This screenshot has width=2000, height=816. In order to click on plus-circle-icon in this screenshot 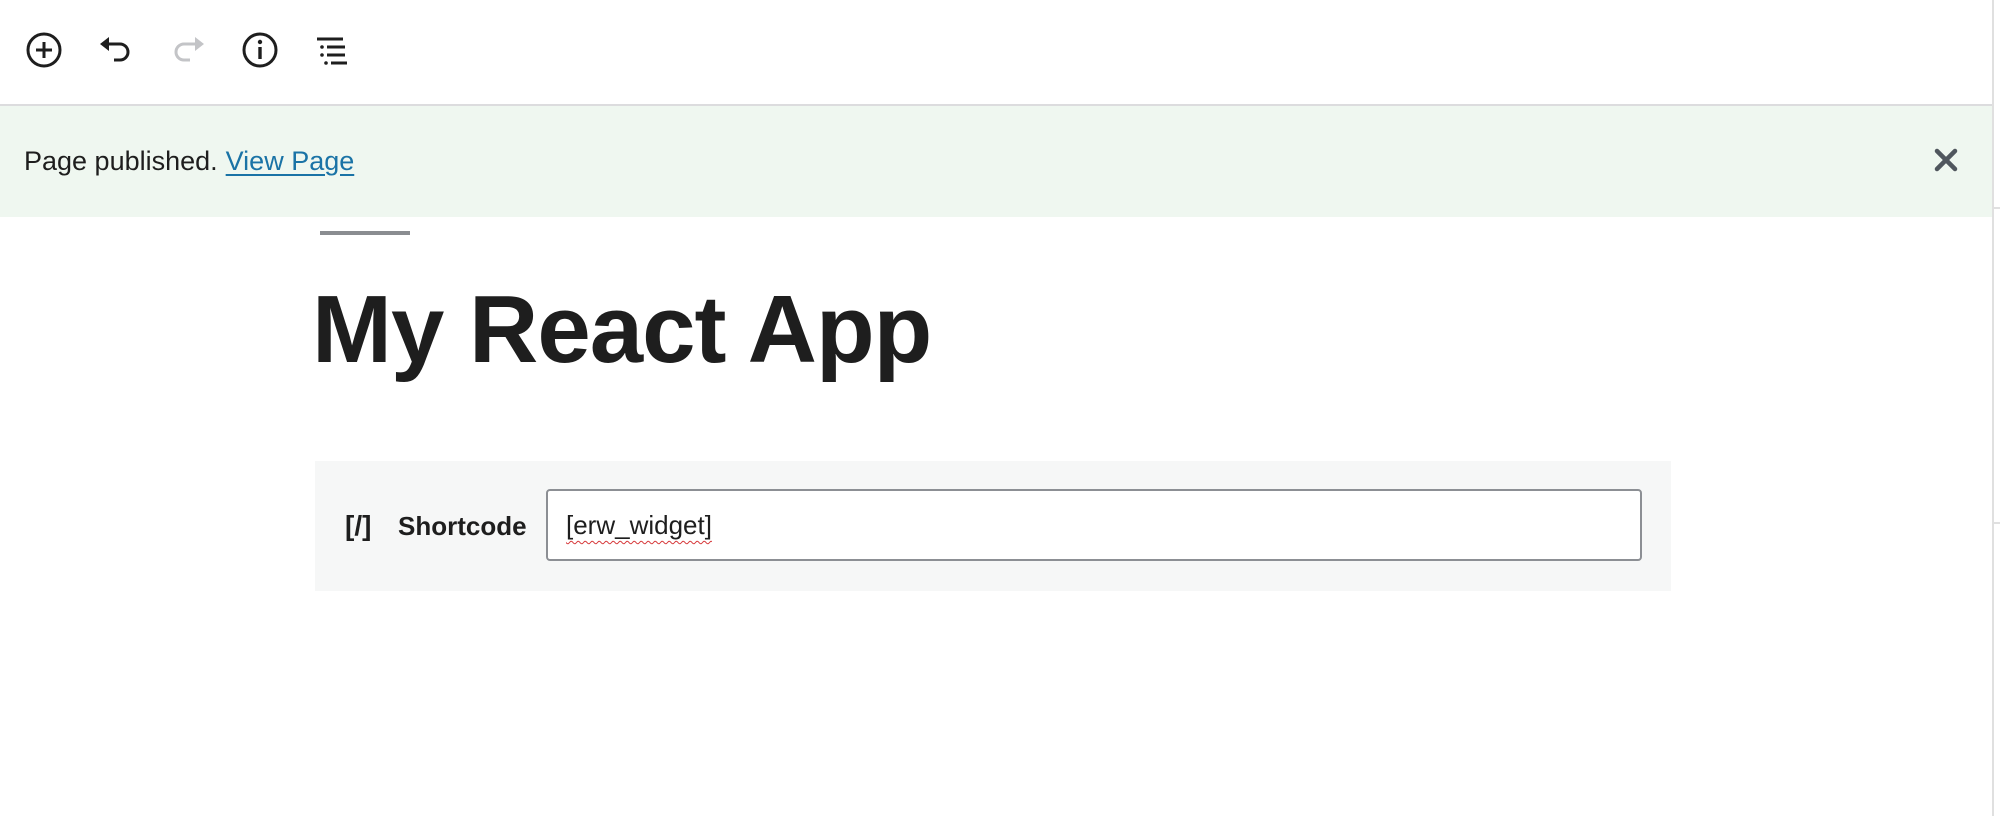, I will do `click(44, 50)`.